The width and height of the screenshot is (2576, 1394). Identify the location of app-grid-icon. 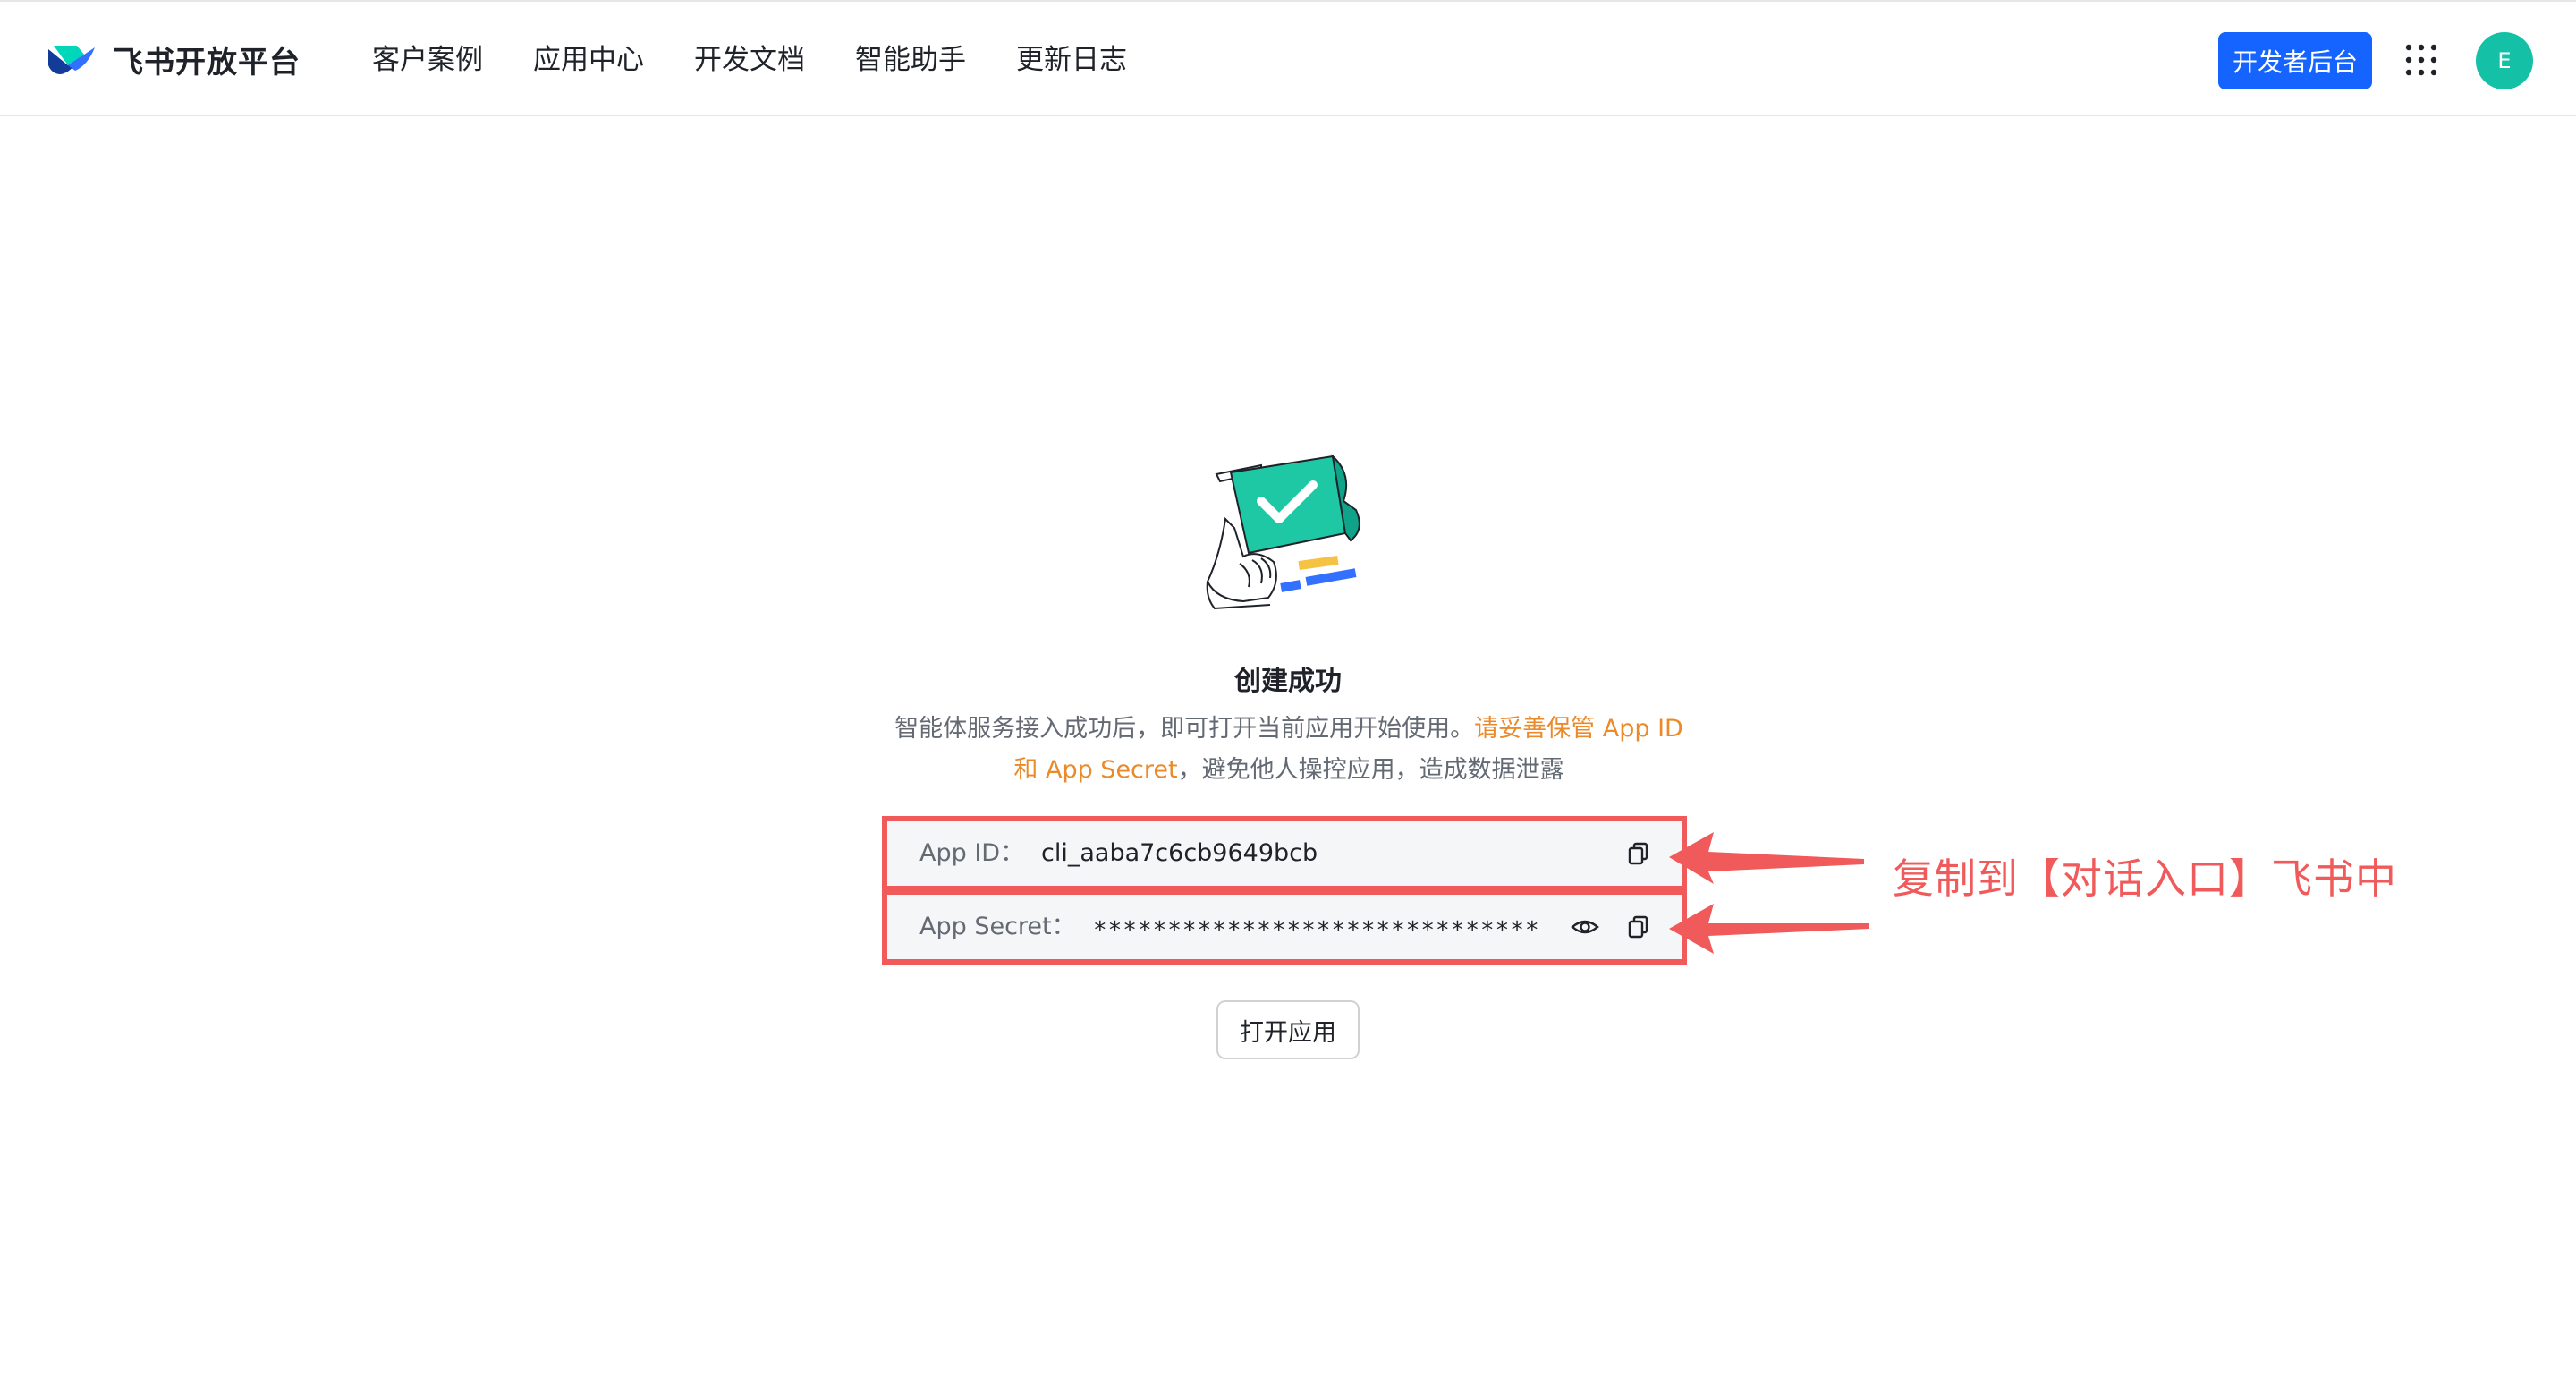
(2421, 60).